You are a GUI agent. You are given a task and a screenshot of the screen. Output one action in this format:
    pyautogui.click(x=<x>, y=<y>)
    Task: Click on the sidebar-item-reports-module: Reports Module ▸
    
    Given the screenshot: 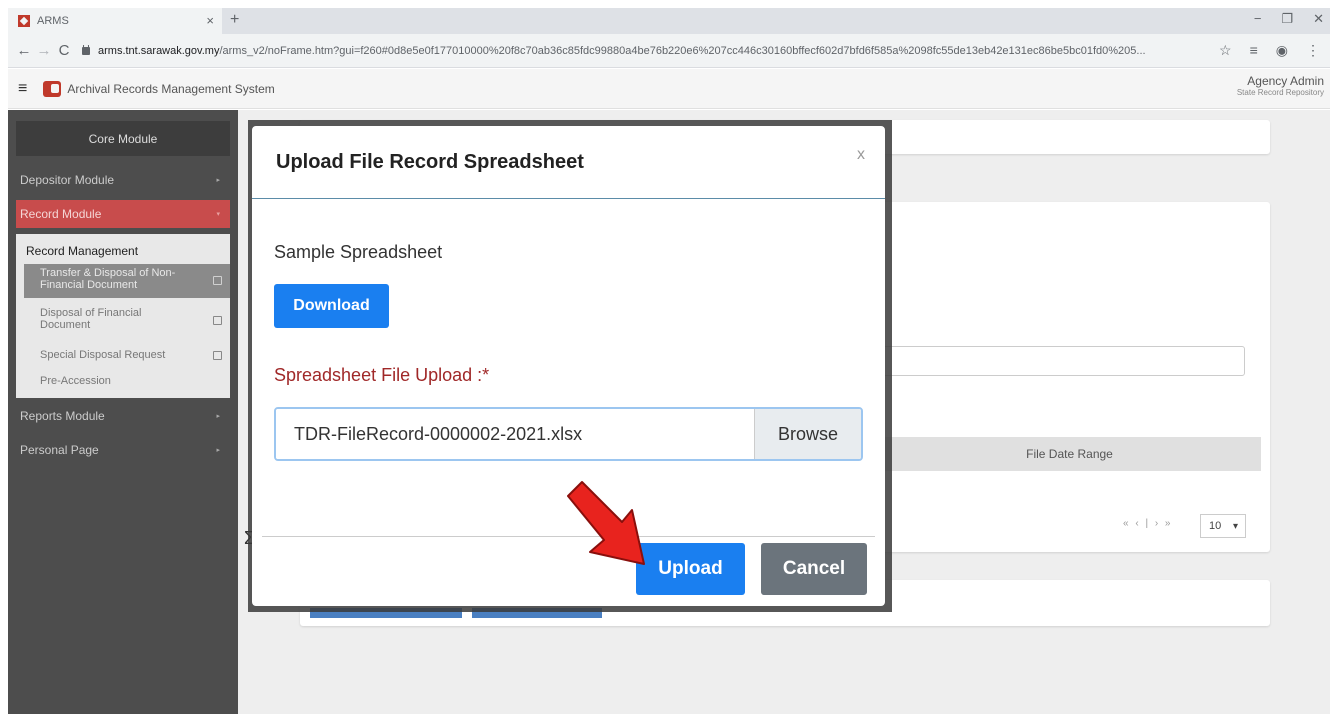 What is the action you would take?
    pyautogui.click(x=123, y=416)
    